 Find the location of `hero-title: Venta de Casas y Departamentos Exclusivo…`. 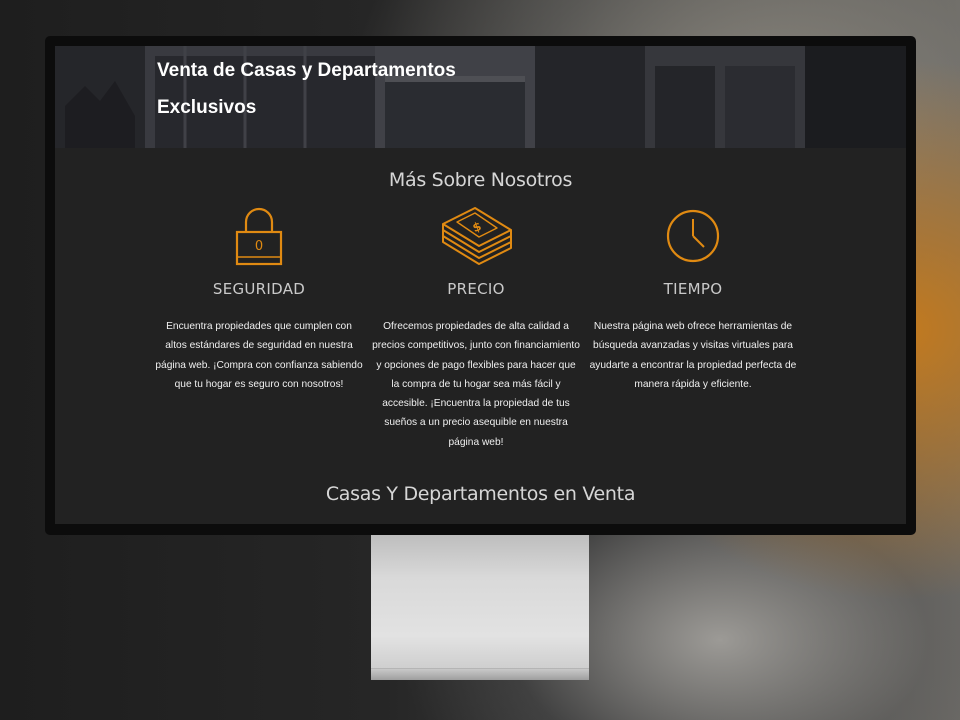

hero-title: Venta de Casas y Departamentos Exclusivo… is located at coordinates (357, 89).